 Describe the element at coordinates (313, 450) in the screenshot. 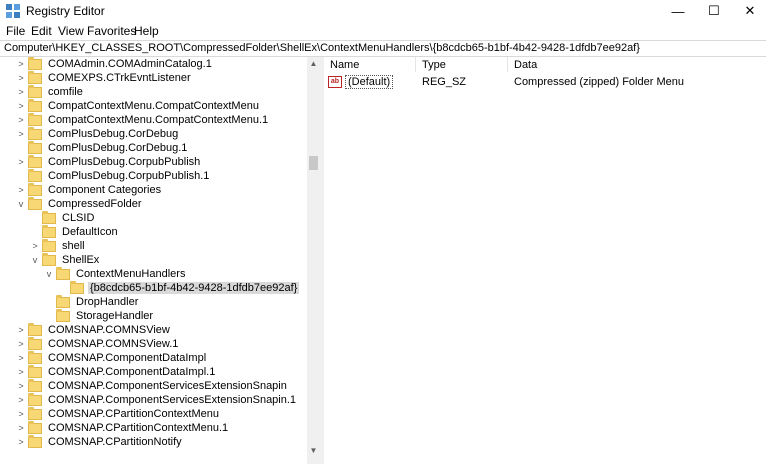

I see `scroll-down-arrow-icon: ▼` at that location.